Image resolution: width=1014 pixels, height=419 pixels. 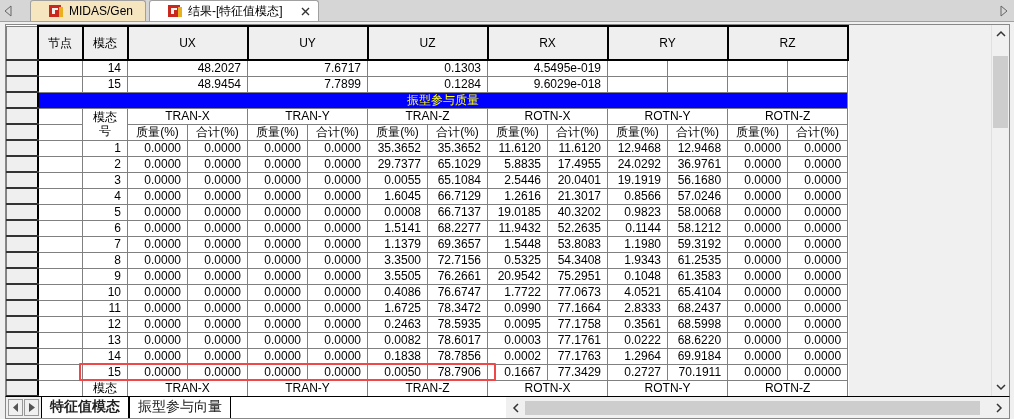 I want to click on table-cell: 48.9454, so click(x=187, y=84).